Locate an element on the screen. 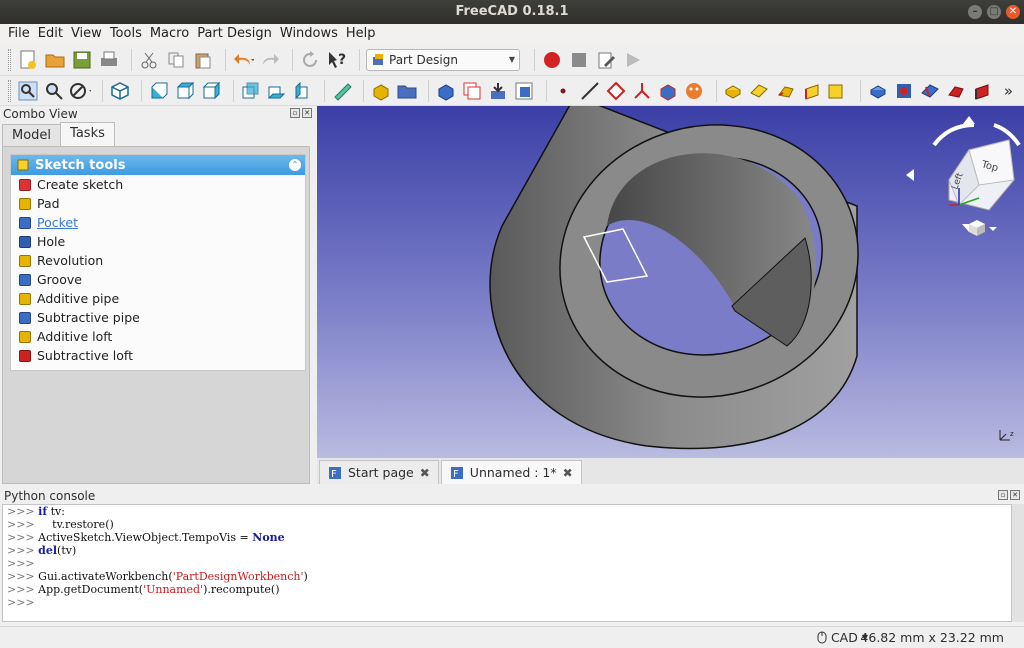 Image resolution: width=1024 pixels, height=648 pixels. additive-primitive-icon is located at coordinates (838, 91).